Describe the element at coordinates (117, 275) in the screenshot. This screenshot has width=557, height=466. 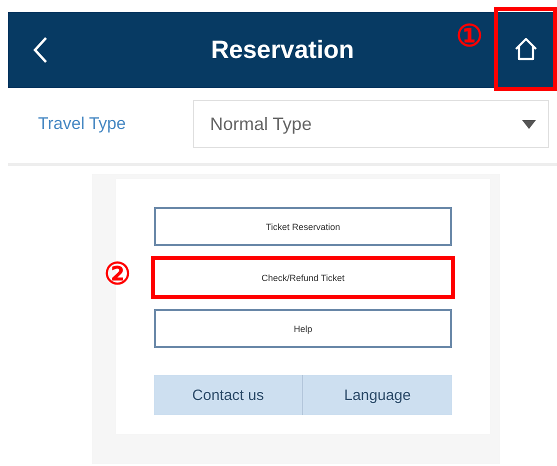
I see `annotation-number: ②` at that location.